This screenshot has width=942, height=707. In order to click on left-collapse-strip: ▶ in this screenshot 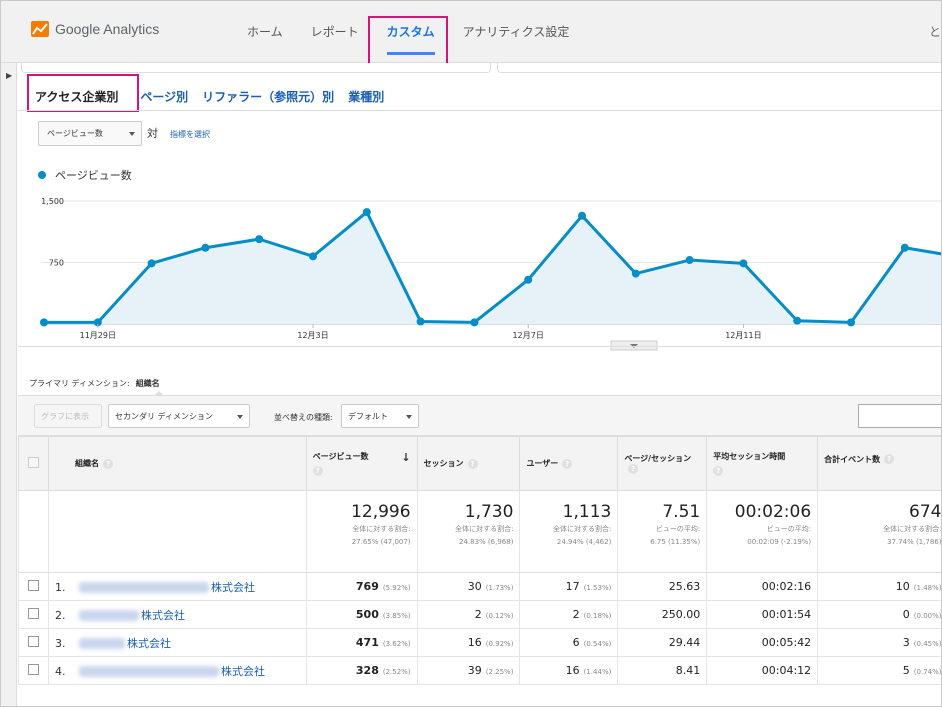, I will do `click(9, 384)`.